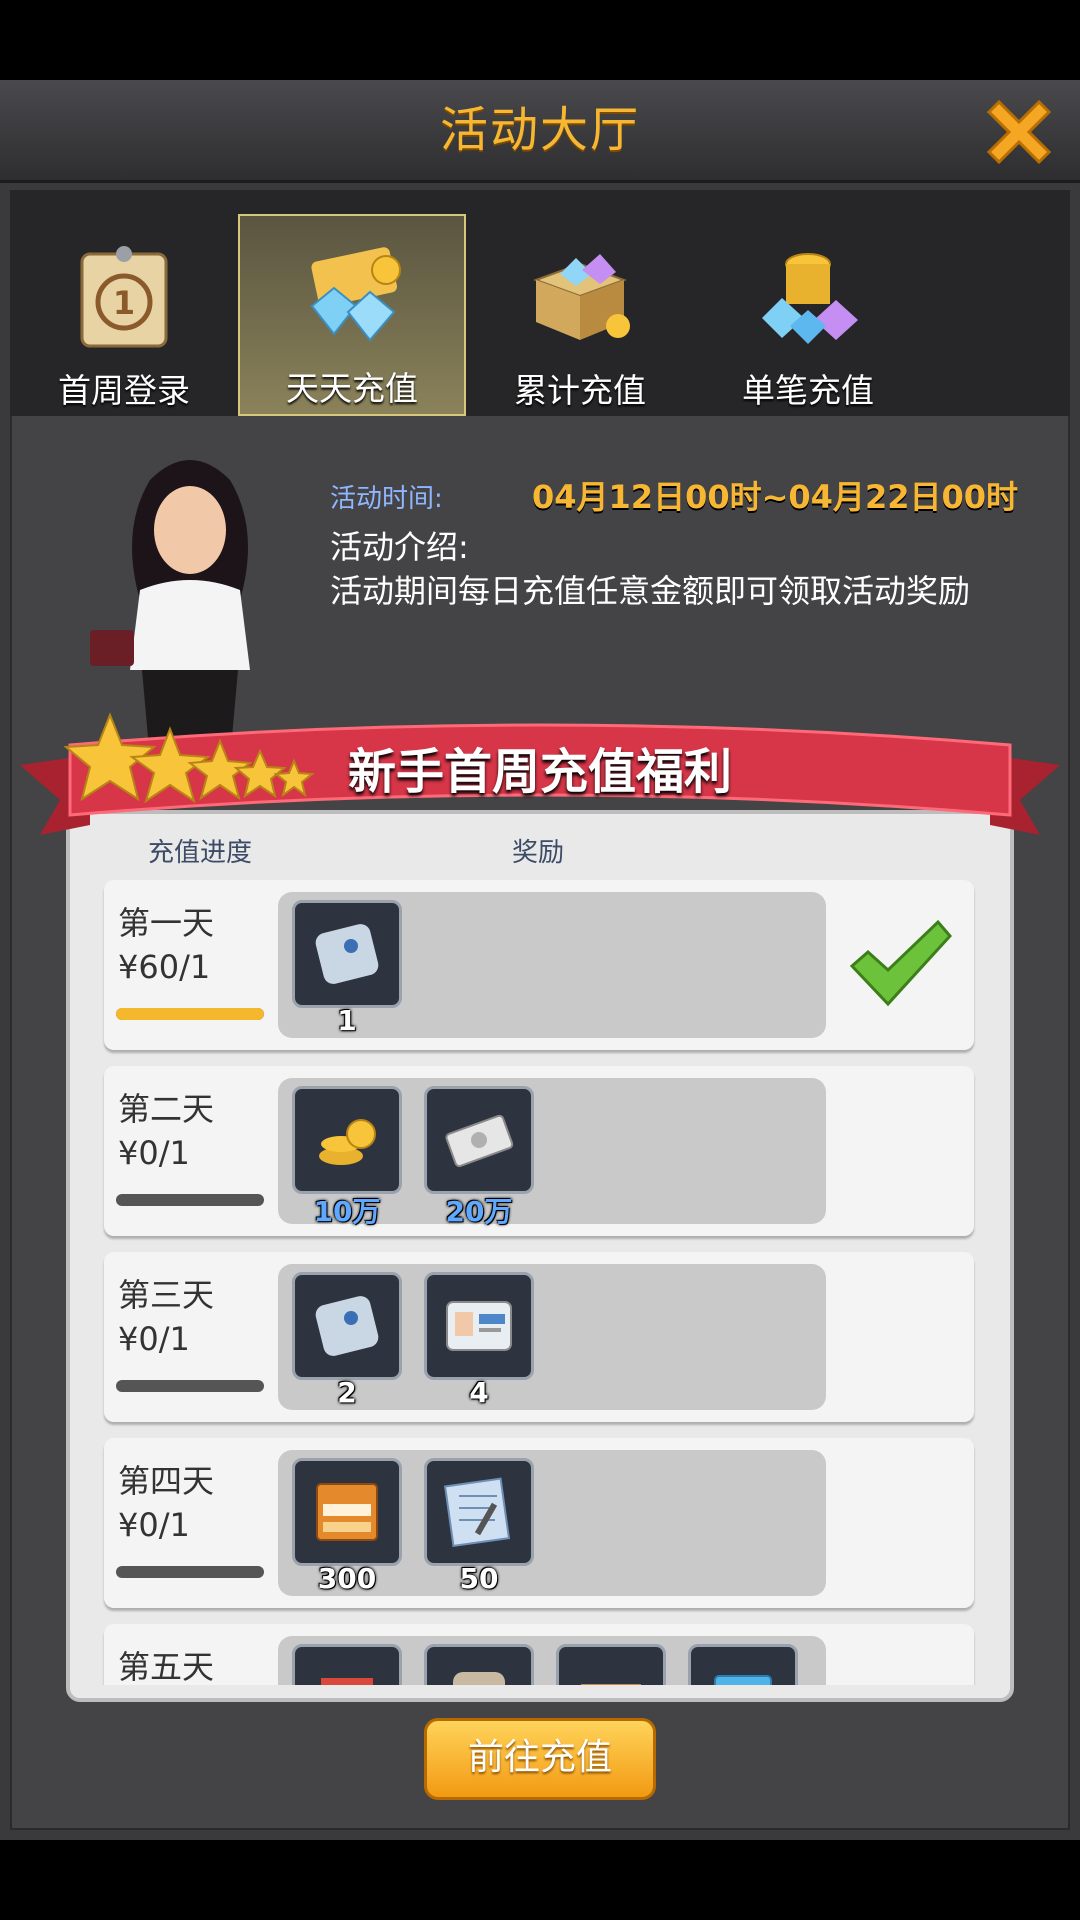 The width and height of the screenshot is (1080, 1920). Describe the element at coordinates (650, 591) in the screenshot. I see `activity-intro-text: 活动期间每日充值任意金额即可领取活动奖励` at that location.